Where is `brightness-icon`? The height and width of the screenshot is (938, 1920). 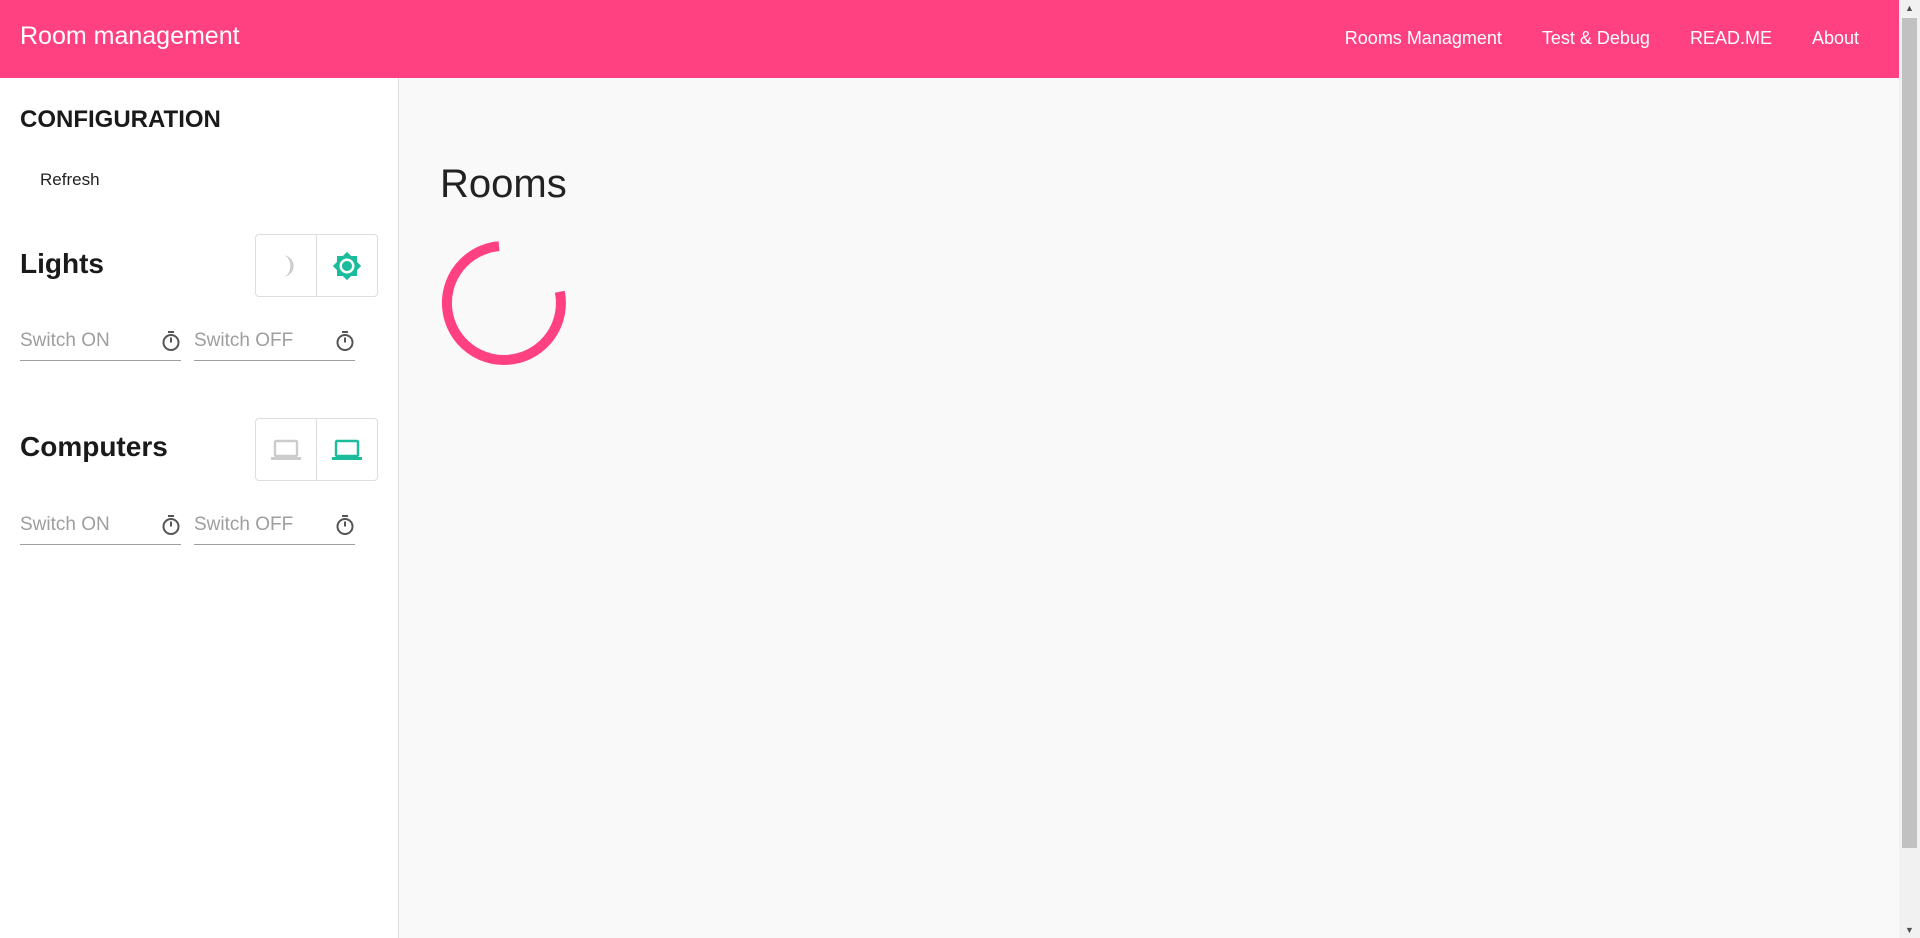 brightness-icon is located at coordinates (347, 265).